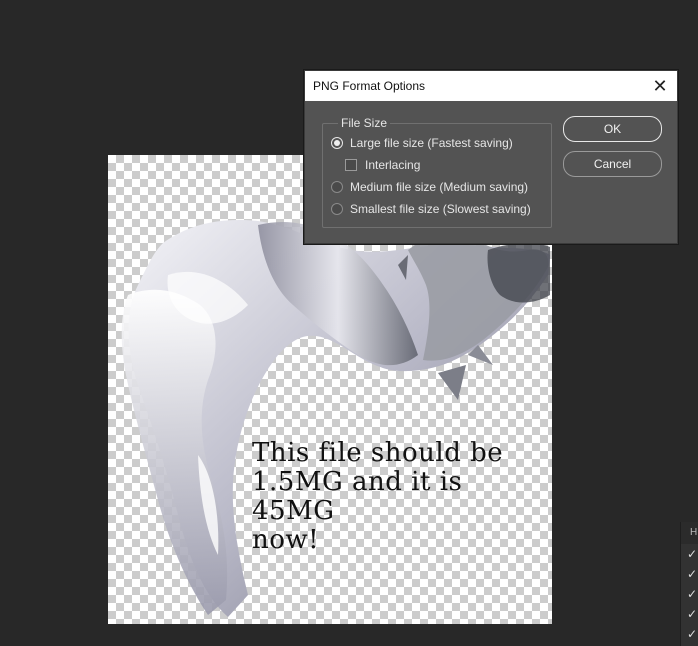  I want to click on radio-medium-file-size: Medium file size (Medium saving), so click(429, 187).